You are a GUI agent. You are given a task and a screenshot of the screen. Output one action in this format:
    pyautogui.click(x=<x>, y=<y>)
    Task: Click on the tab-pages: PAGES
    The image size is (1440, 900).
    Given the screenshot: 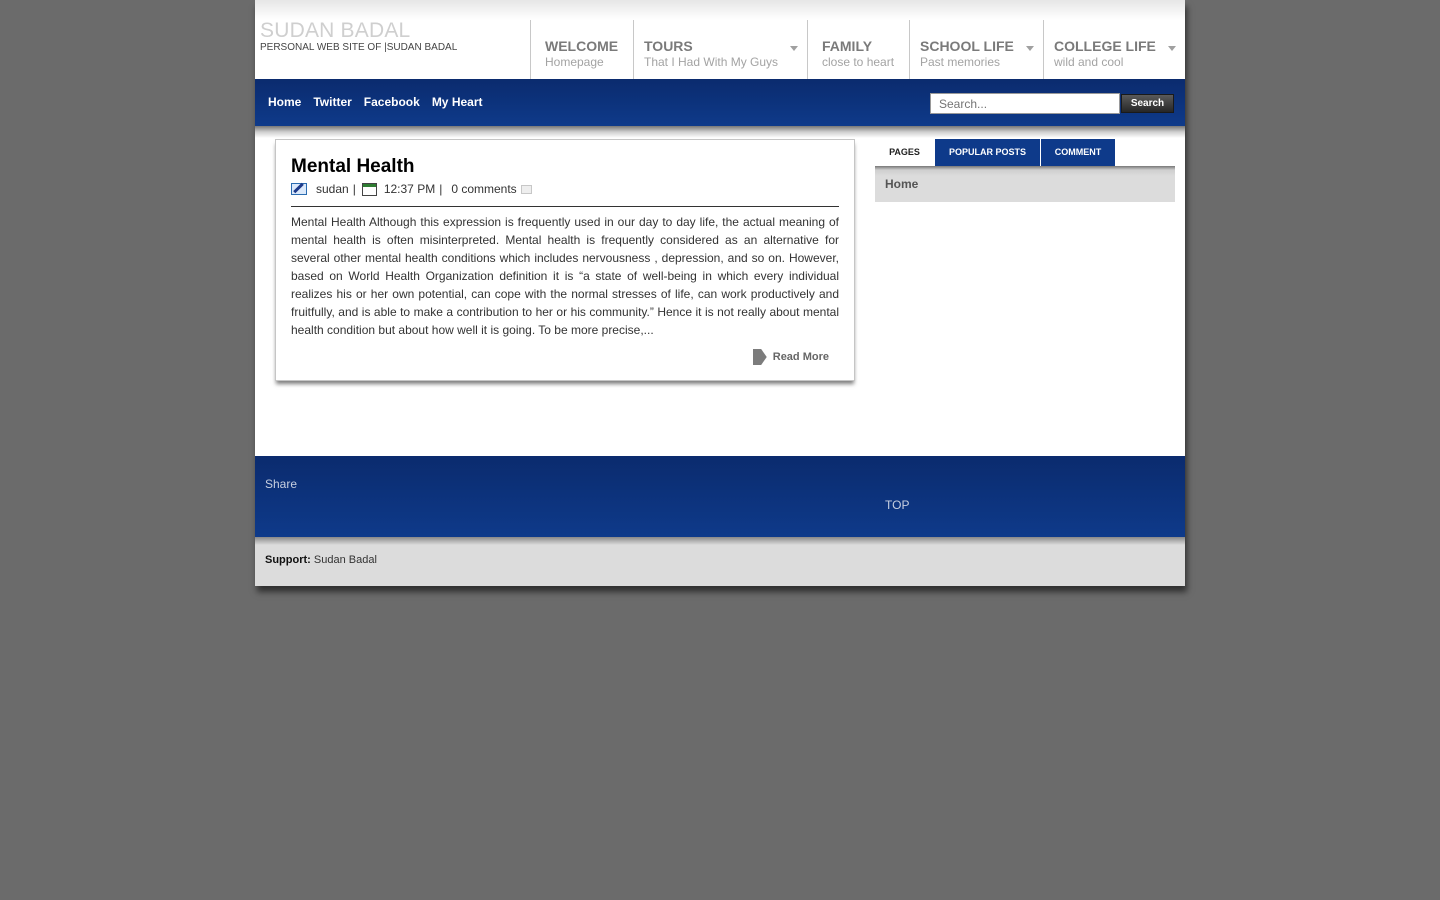 What is the action you would take?
    pyautogui.click(x=904, y=152)
    